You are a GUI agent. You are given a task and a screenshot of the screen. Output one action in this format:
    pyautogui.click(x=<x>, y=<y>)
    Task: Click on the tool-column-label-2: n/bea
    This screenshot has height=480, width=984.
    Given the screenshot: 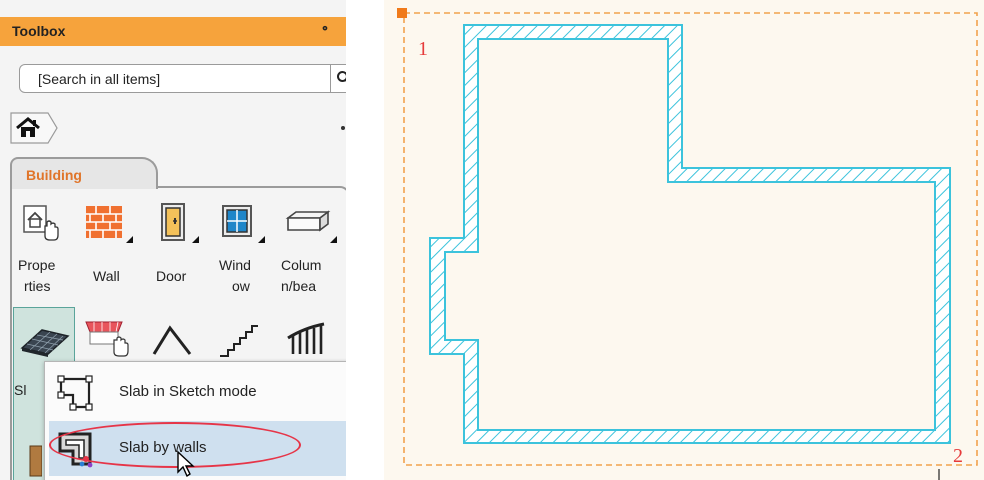 What is the action you would take?
    pyautogui.click(x=299, y=286)
    